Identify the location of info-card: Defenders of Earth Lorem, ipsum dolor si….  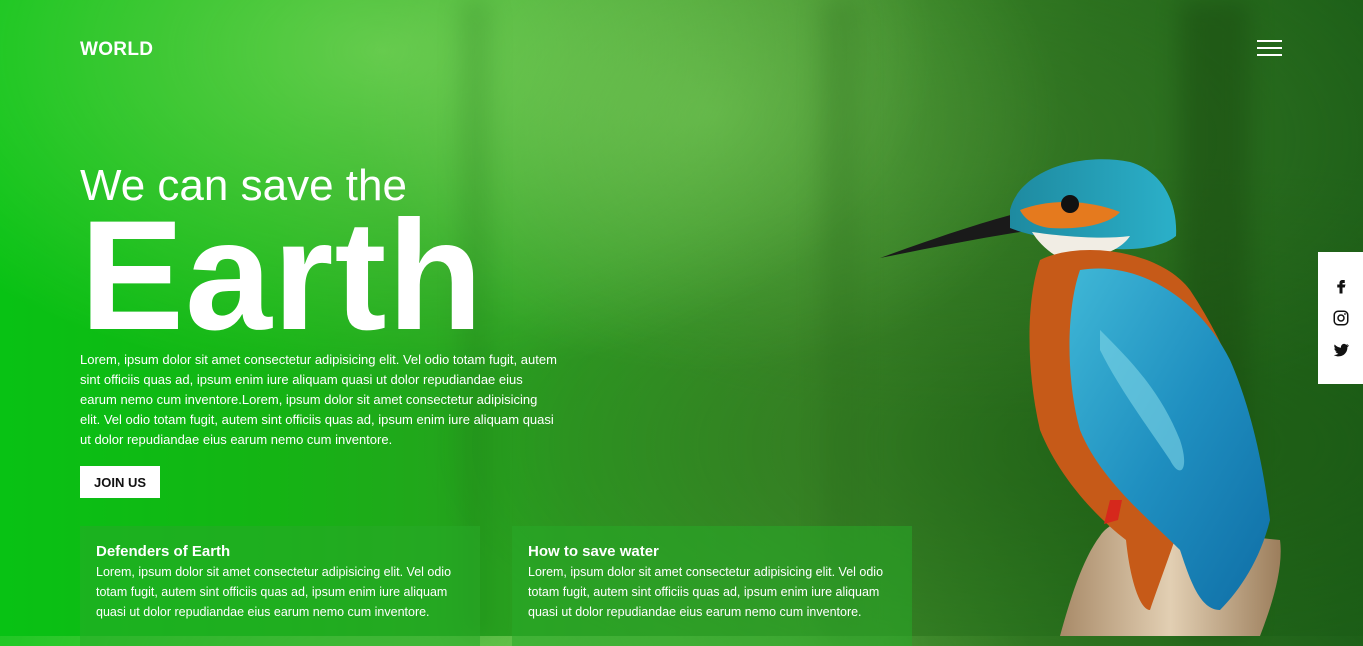
(280, 586).